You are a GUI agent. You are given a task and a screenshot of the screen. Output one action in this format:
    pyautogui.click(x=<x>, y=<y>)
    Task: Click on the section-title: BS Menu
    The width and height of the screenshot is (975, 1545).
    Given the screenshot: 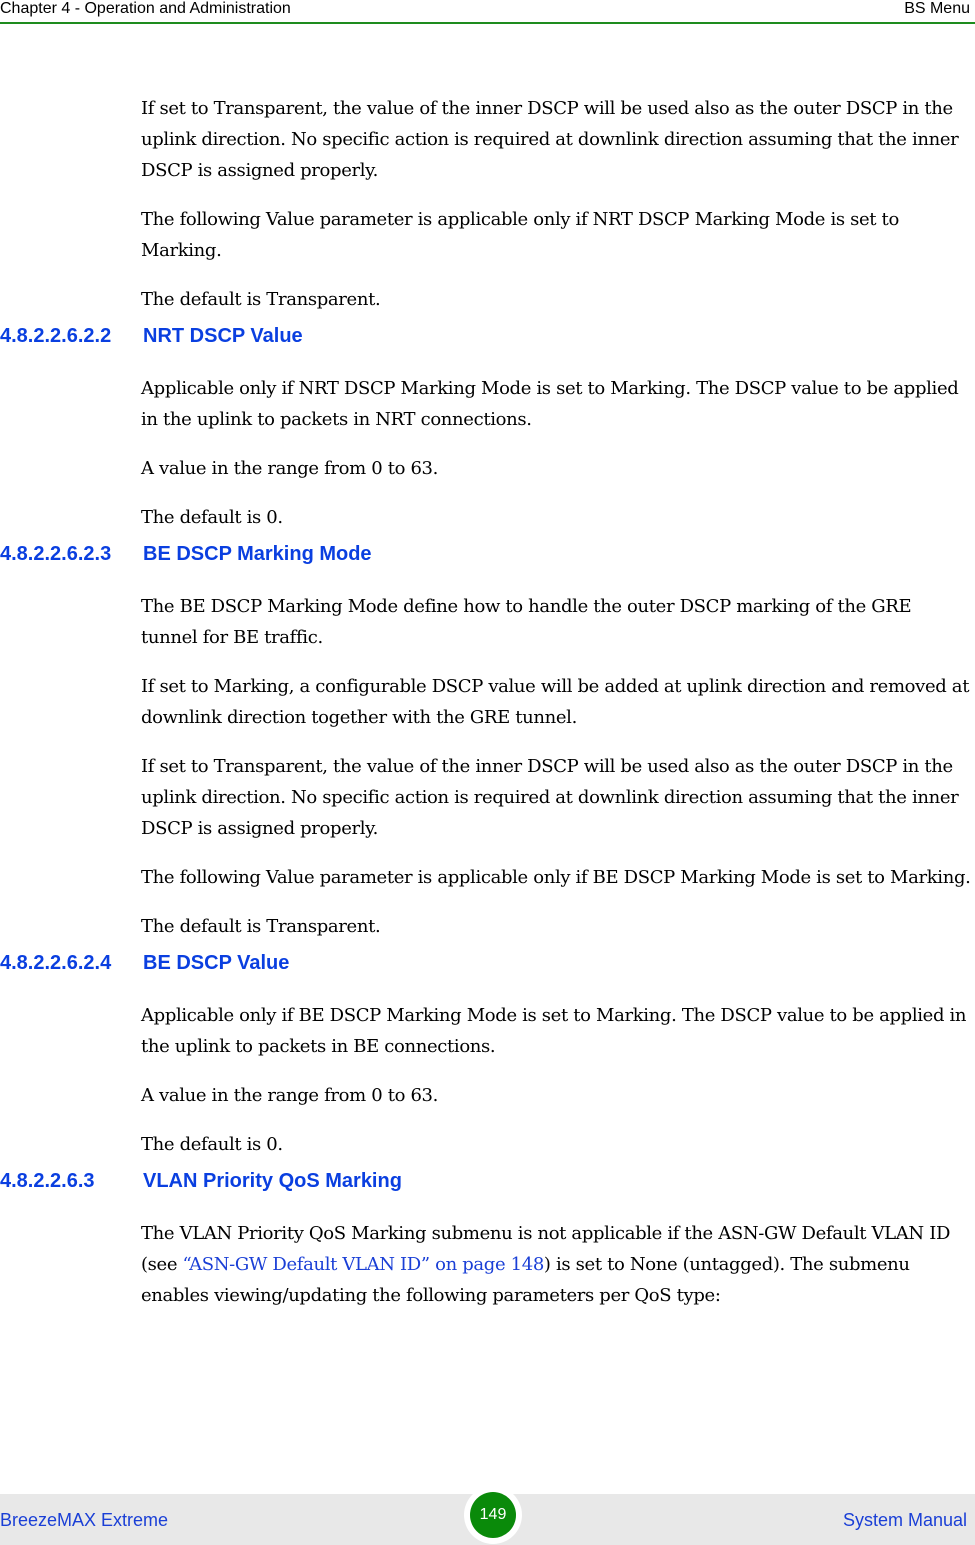 What is the action you would take?
    pyautogui.click(x=937, y=8)
    